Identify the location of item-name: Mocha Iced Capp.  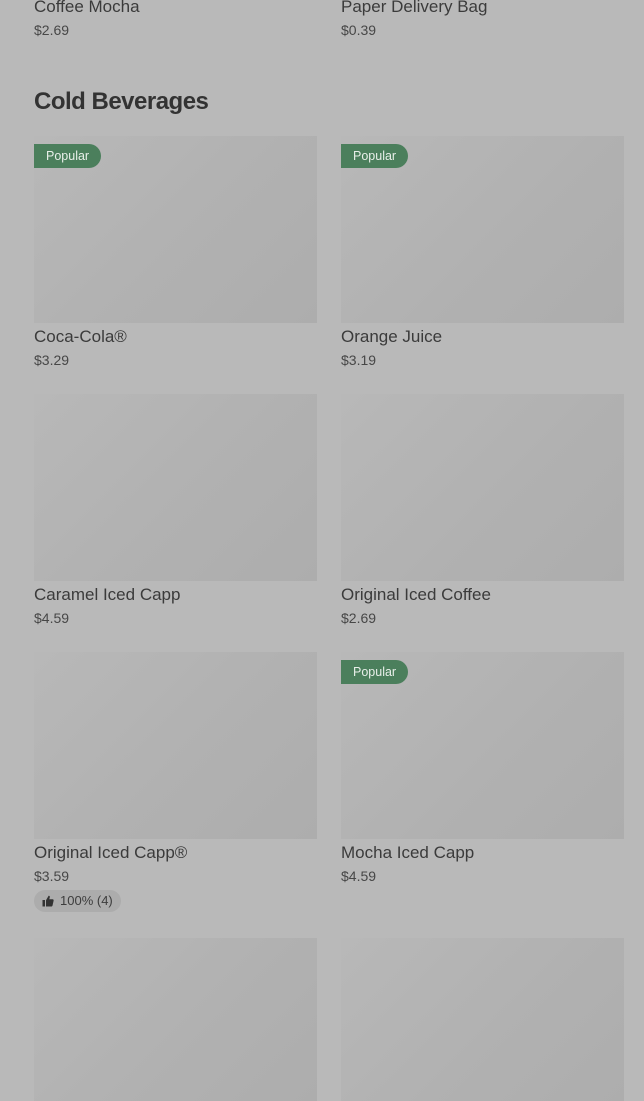
(407, 853).